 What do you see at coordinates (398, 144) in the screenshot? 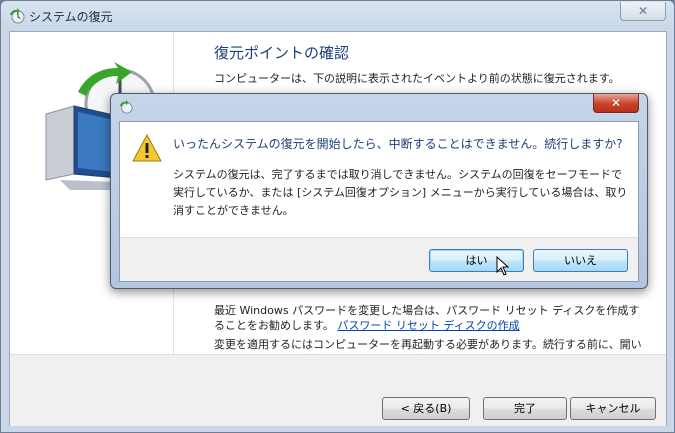
I see `dialog-main-instruction: いったんシステムの復元を開始したら、中断することはできません。続行しますか?` at bounding box center [398, 144].